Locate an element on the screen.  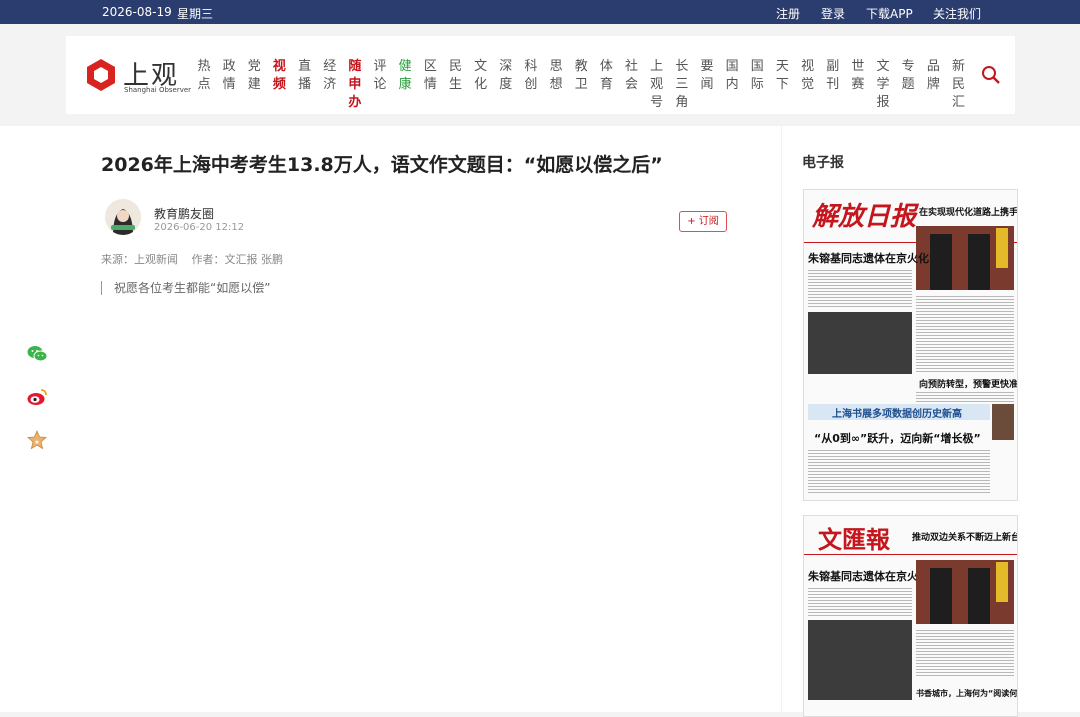
paper-masthead: 解放日报 is located at coordinates (864, 217).